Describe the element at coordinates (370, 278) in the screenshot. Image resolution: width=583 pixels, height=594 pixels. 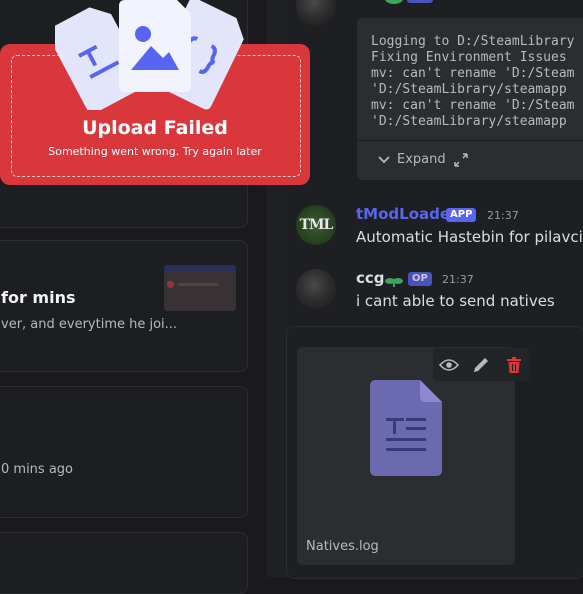
I see `username: ccg` at that location.